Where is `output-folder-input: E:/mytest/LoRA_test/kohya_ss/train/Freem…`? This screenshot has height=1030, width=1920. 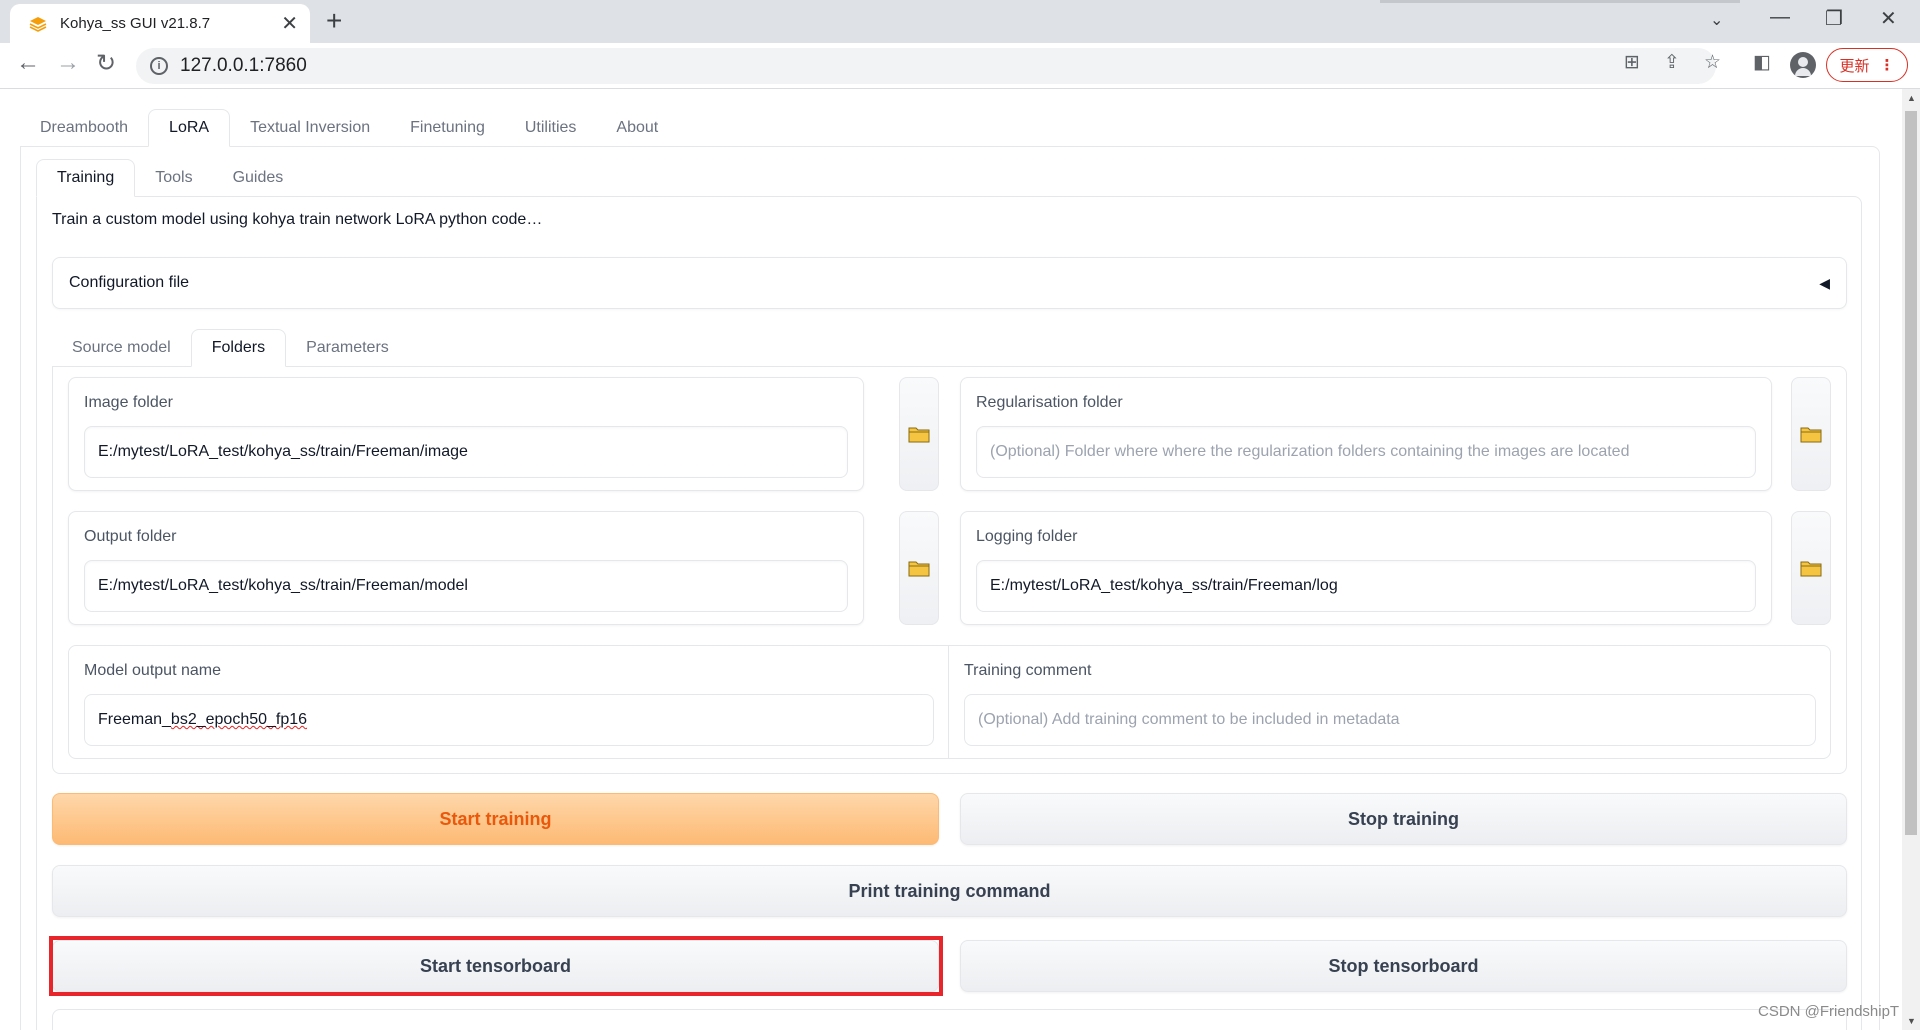
output-folder-input: E:/mytest/LoRA_test/kohya_ss/train/Freem… is located at coordinates (466, 586).